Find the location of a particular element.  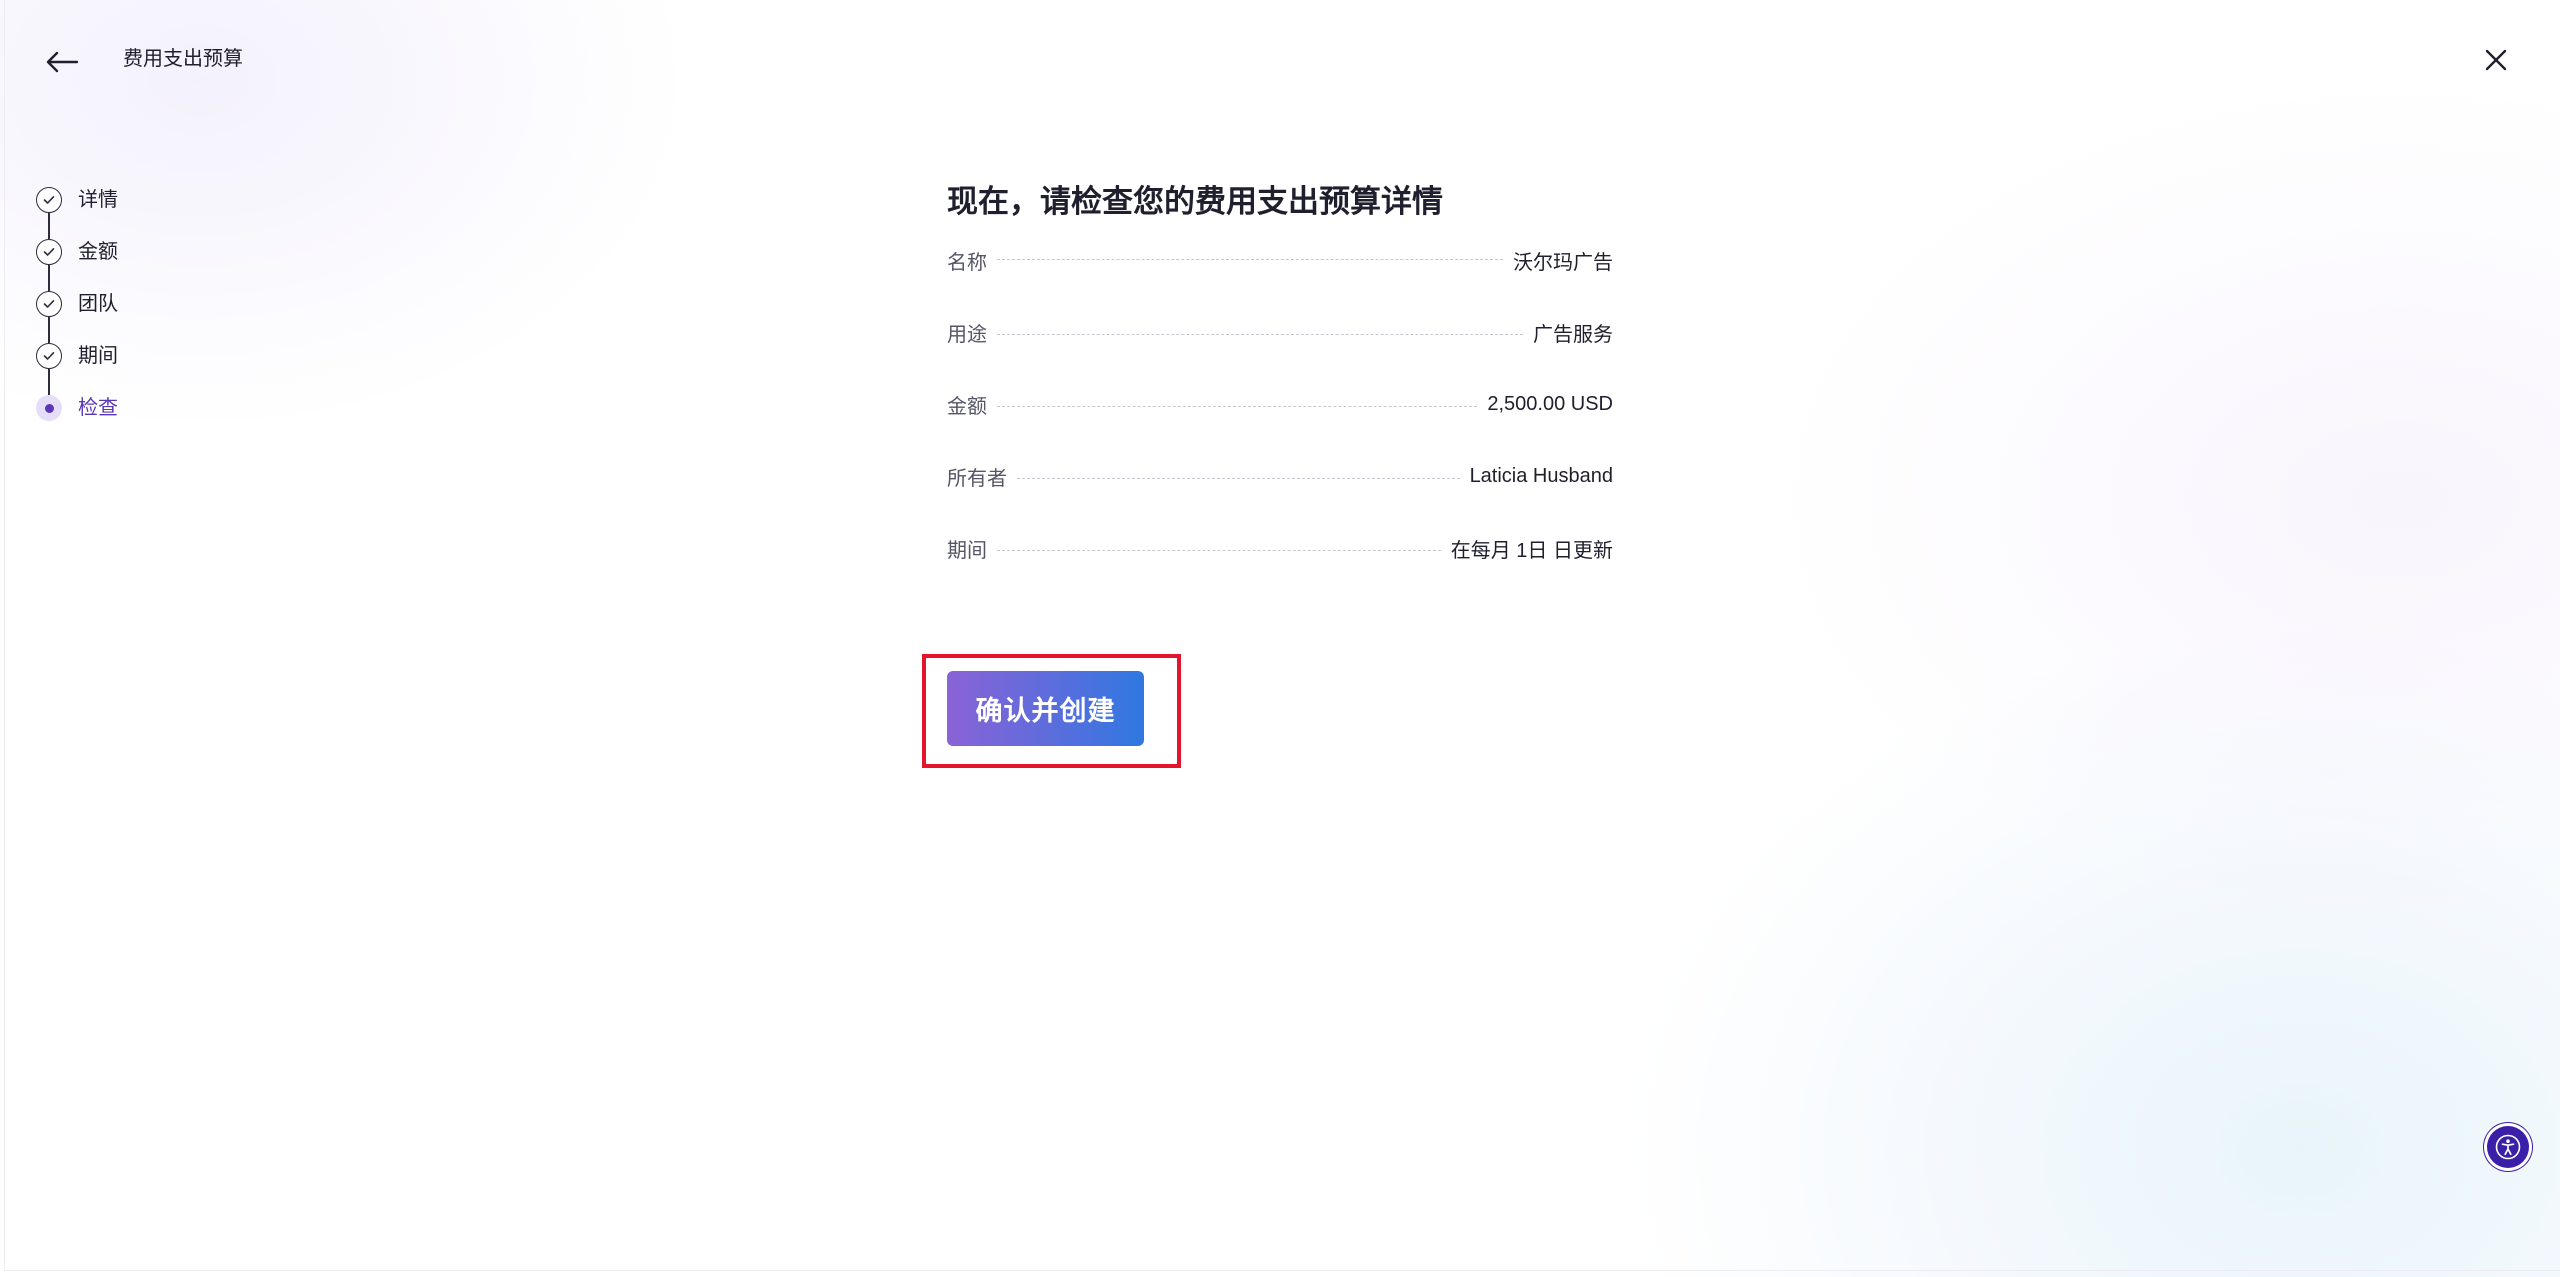

row-value: 2,500.00 USD is located at coordinates (1550, 403).